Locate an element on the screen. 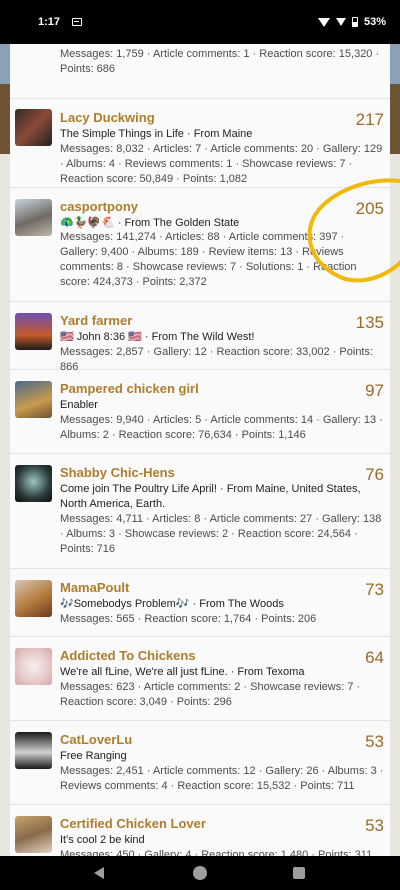 This screenshot has width=400, height=890. member-name: Yard farmer is located at coordinates (96, 320).